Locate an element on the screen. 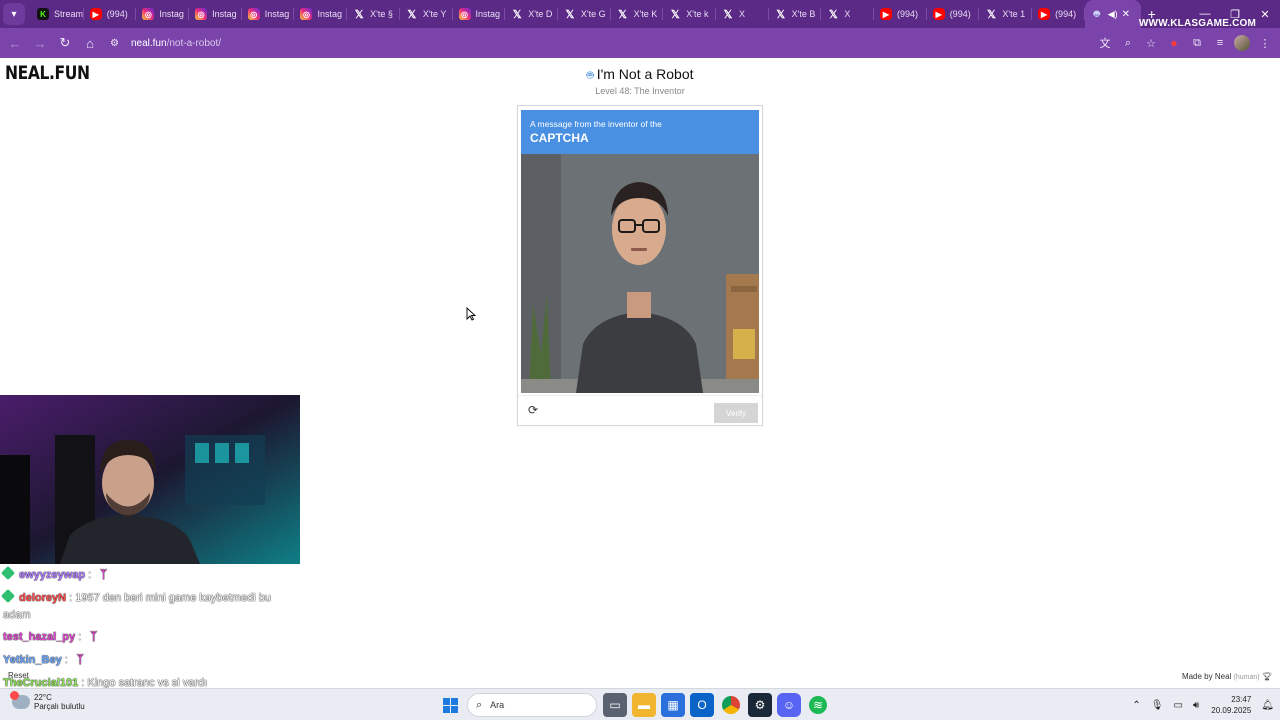 This screenshot has height=720, width=1280. file-explorer-icon: ▬ is located at coordinates (644, 705).